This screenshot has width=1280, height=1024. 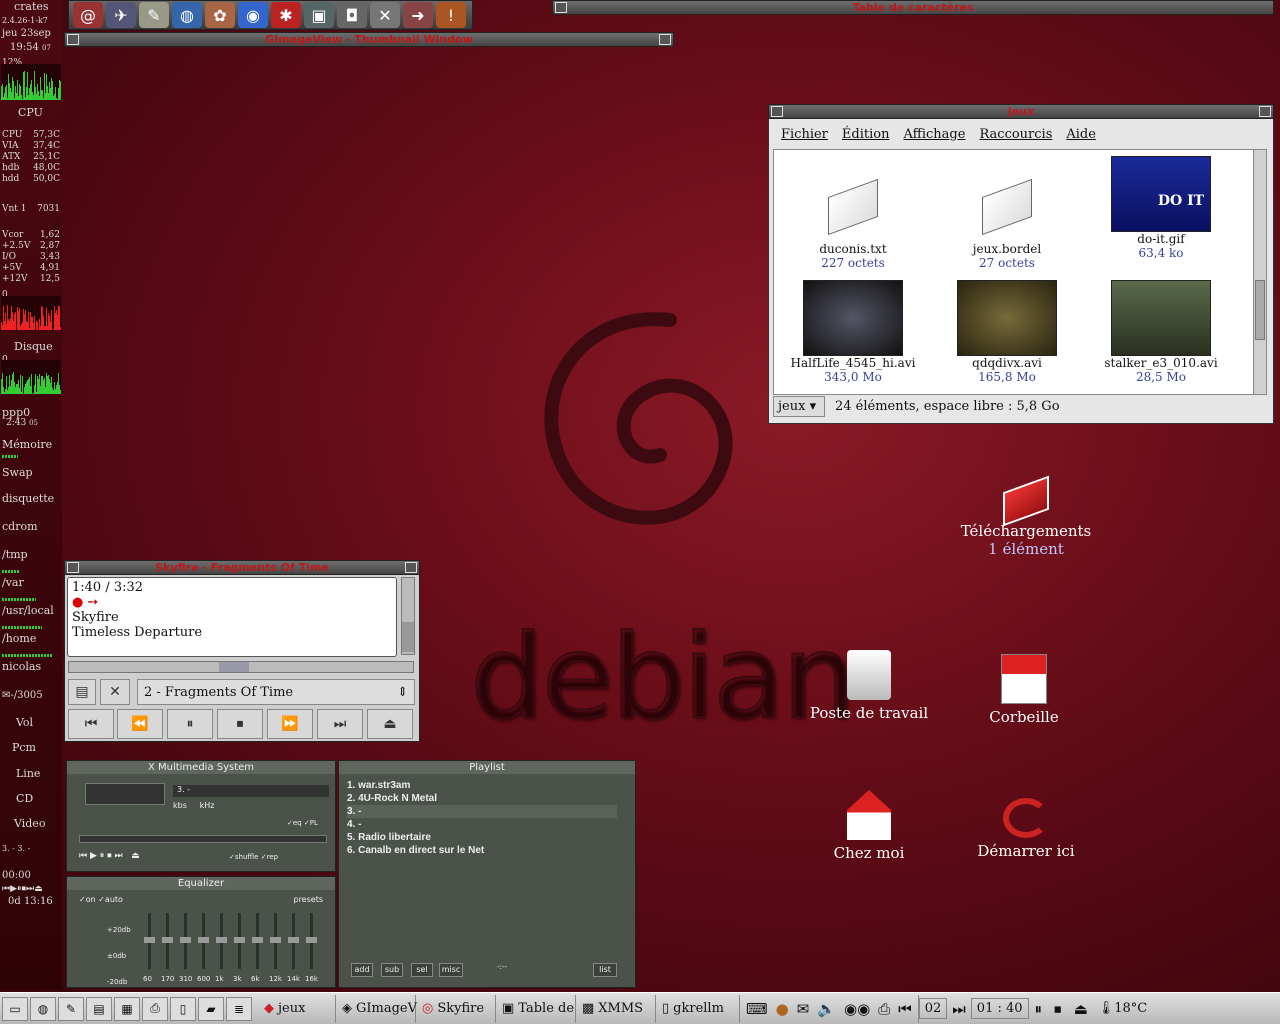 I want to click on menu-fichier: Fichier, so click(x=804, y=134).